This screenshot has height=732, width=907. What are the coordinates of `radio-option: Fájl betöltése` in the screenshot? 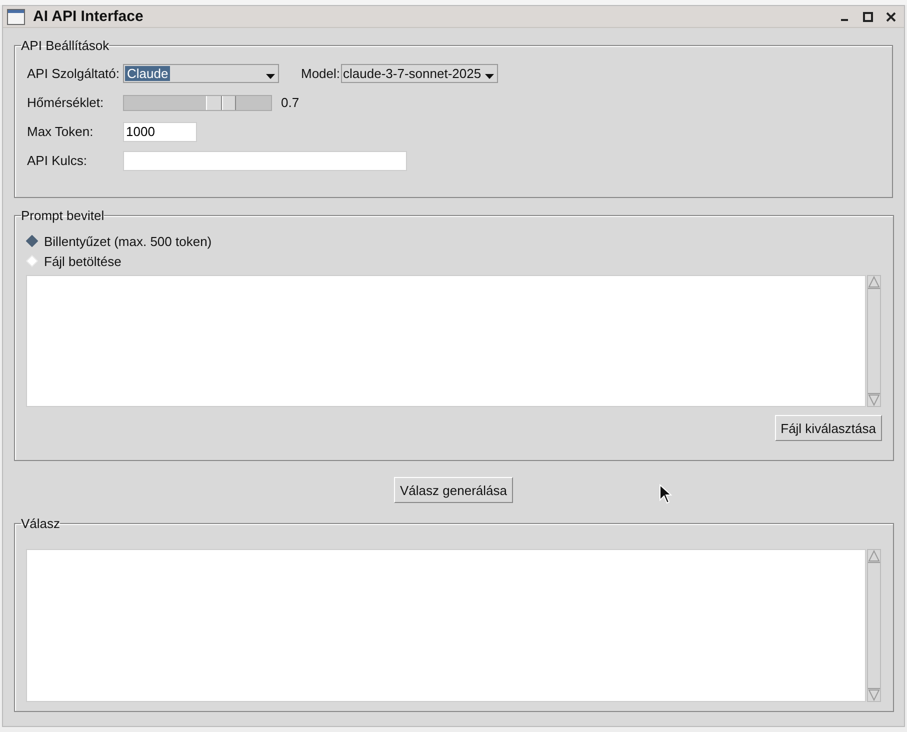 It's located at (453, 261).